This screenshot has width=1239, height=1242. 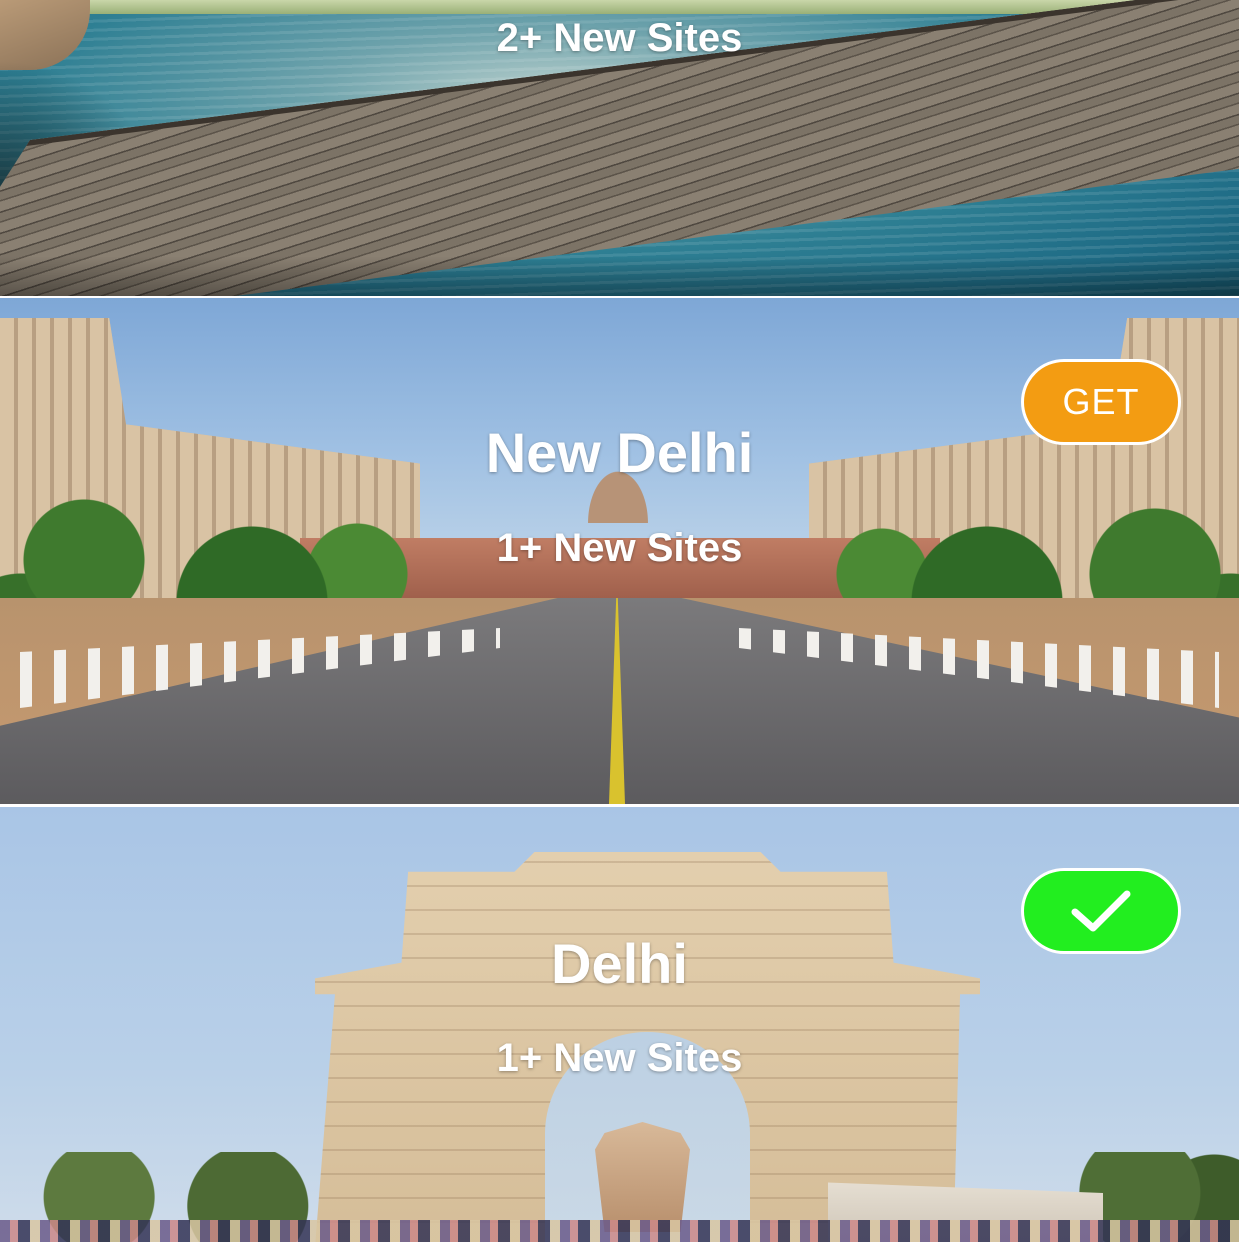 I want to click on get-button-label: GET, so click(x=1101, y=401).